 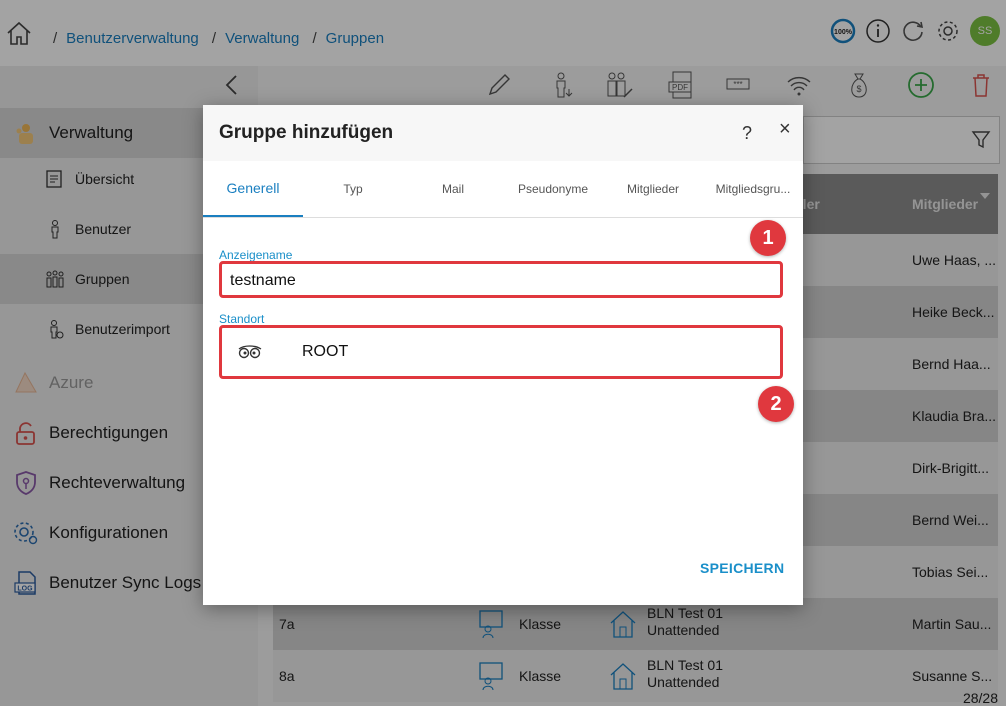 What do you see at coordinates (253, 189) in the screenshot?
I see `tab-generell: Generell` at bounding box center [253, 189].